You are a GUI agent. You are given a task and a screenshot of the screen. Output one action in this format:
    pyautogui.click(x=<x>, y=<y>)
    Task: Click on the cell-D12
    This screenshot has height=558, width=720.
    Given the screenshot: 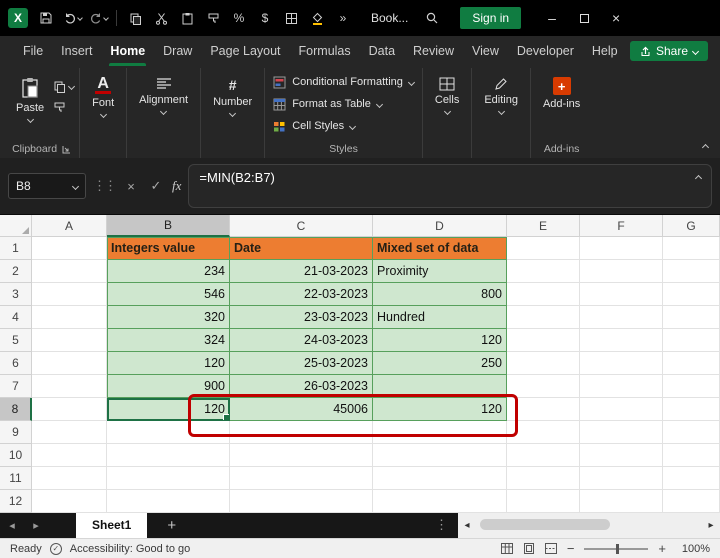 What is the action you would take?
    pyautogui.click(x=440, y=501)
    